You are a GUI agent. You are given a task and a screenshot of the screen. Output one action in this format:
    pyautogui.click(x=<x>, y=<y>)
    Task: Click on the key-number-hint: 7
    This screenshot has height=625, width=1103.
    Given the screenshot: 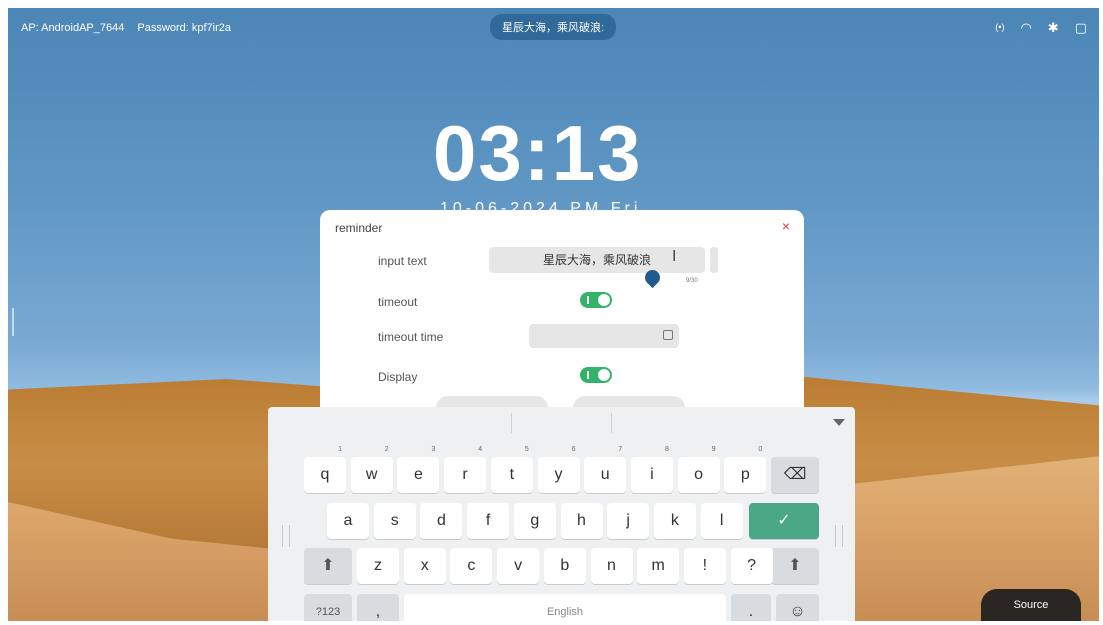 What is the action you would take?
    pyautogui.click(x=620, y=449)
    